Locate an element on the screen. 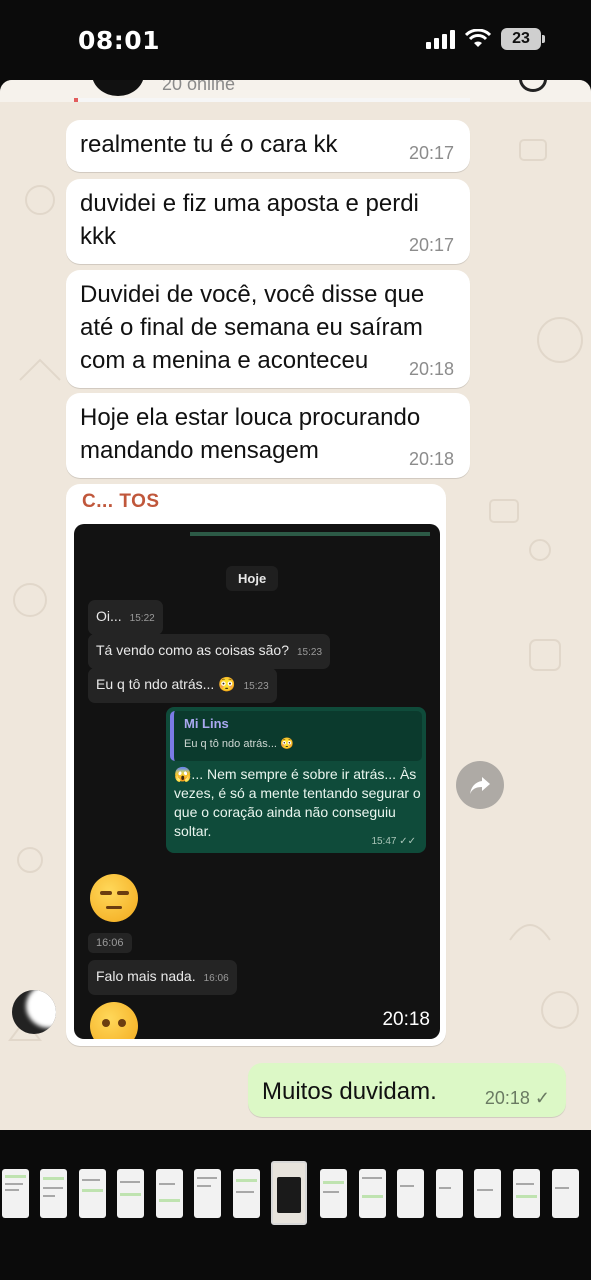 This screenshot has height=1280, width=591. sender-name: C... TOS is located at coordinates (121, 501).